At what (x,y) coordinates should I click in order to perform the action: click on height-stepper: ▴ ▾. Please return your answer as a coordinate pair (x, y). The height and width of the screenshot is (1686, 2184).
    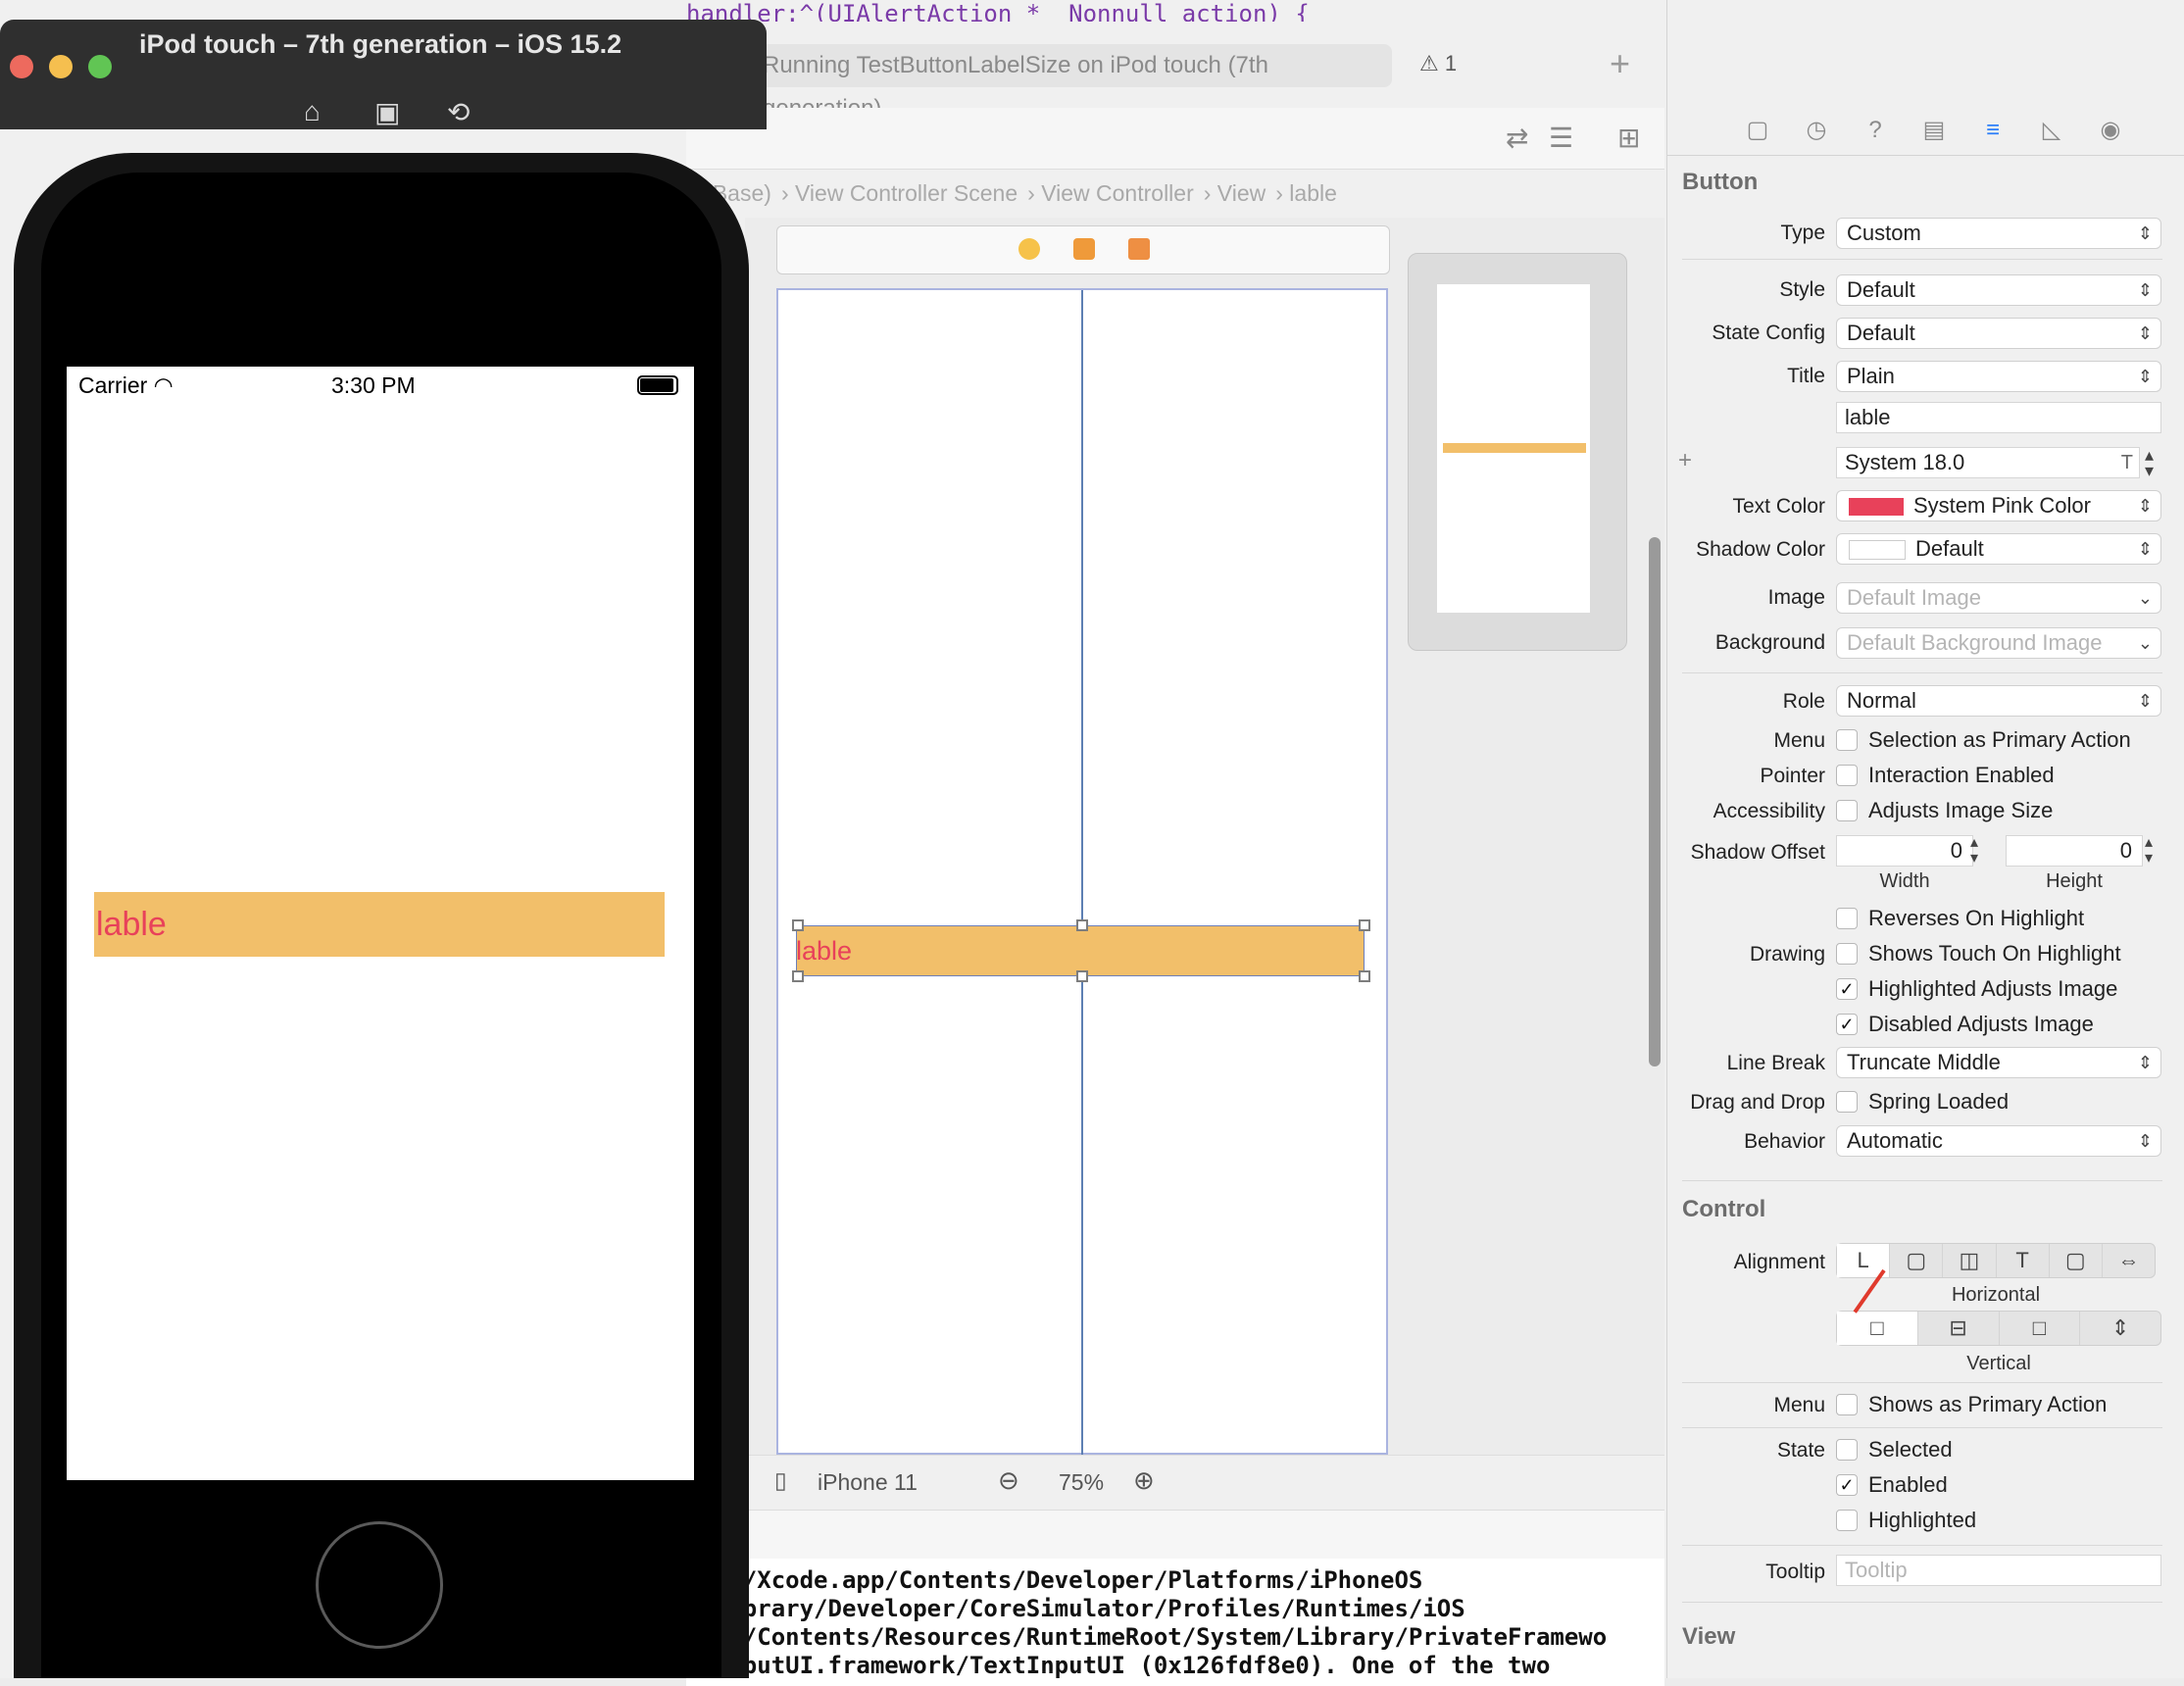
    Looking at the image, I should click on (2149, 851).